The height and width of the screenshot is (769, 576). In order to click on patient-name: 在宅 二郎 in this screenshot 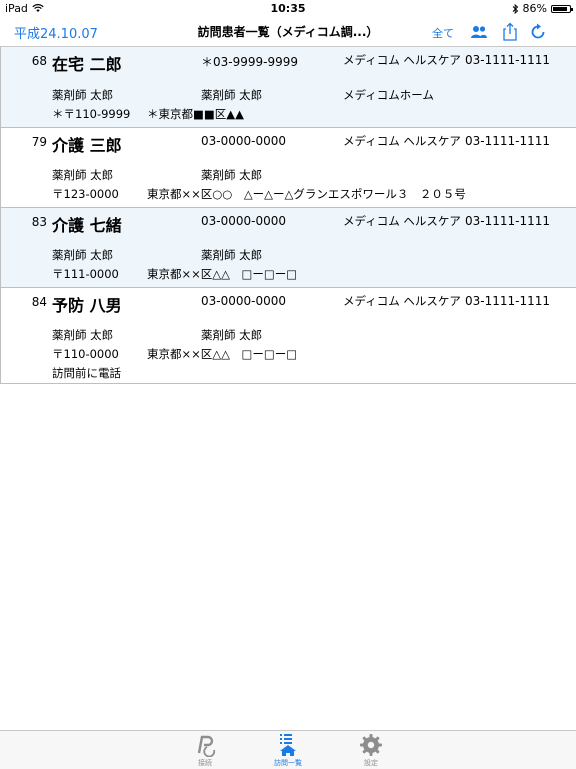, I will do `click(87, 64)`.